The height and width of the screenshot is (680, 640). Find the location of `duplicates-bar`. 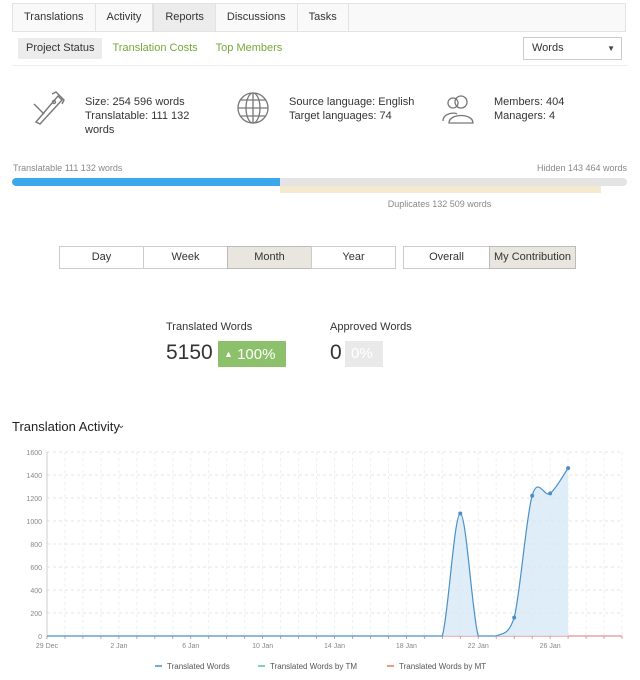

duplicates-bar is located at coordinates (440, 189).